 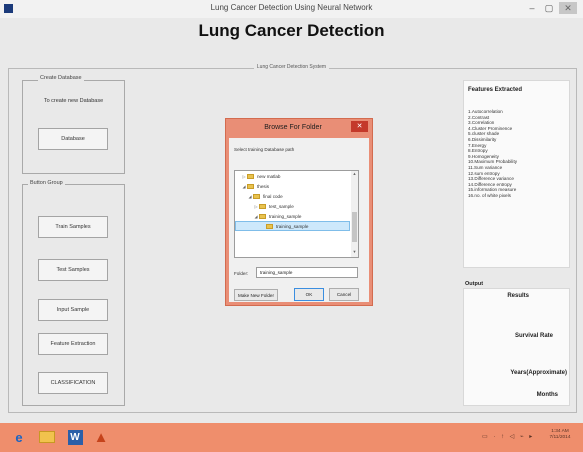 What do you see at coordinates (296, 196) in the screenshot?
I see `tree-item-final-code: ◢ final code` at bounding box center [296, 196].